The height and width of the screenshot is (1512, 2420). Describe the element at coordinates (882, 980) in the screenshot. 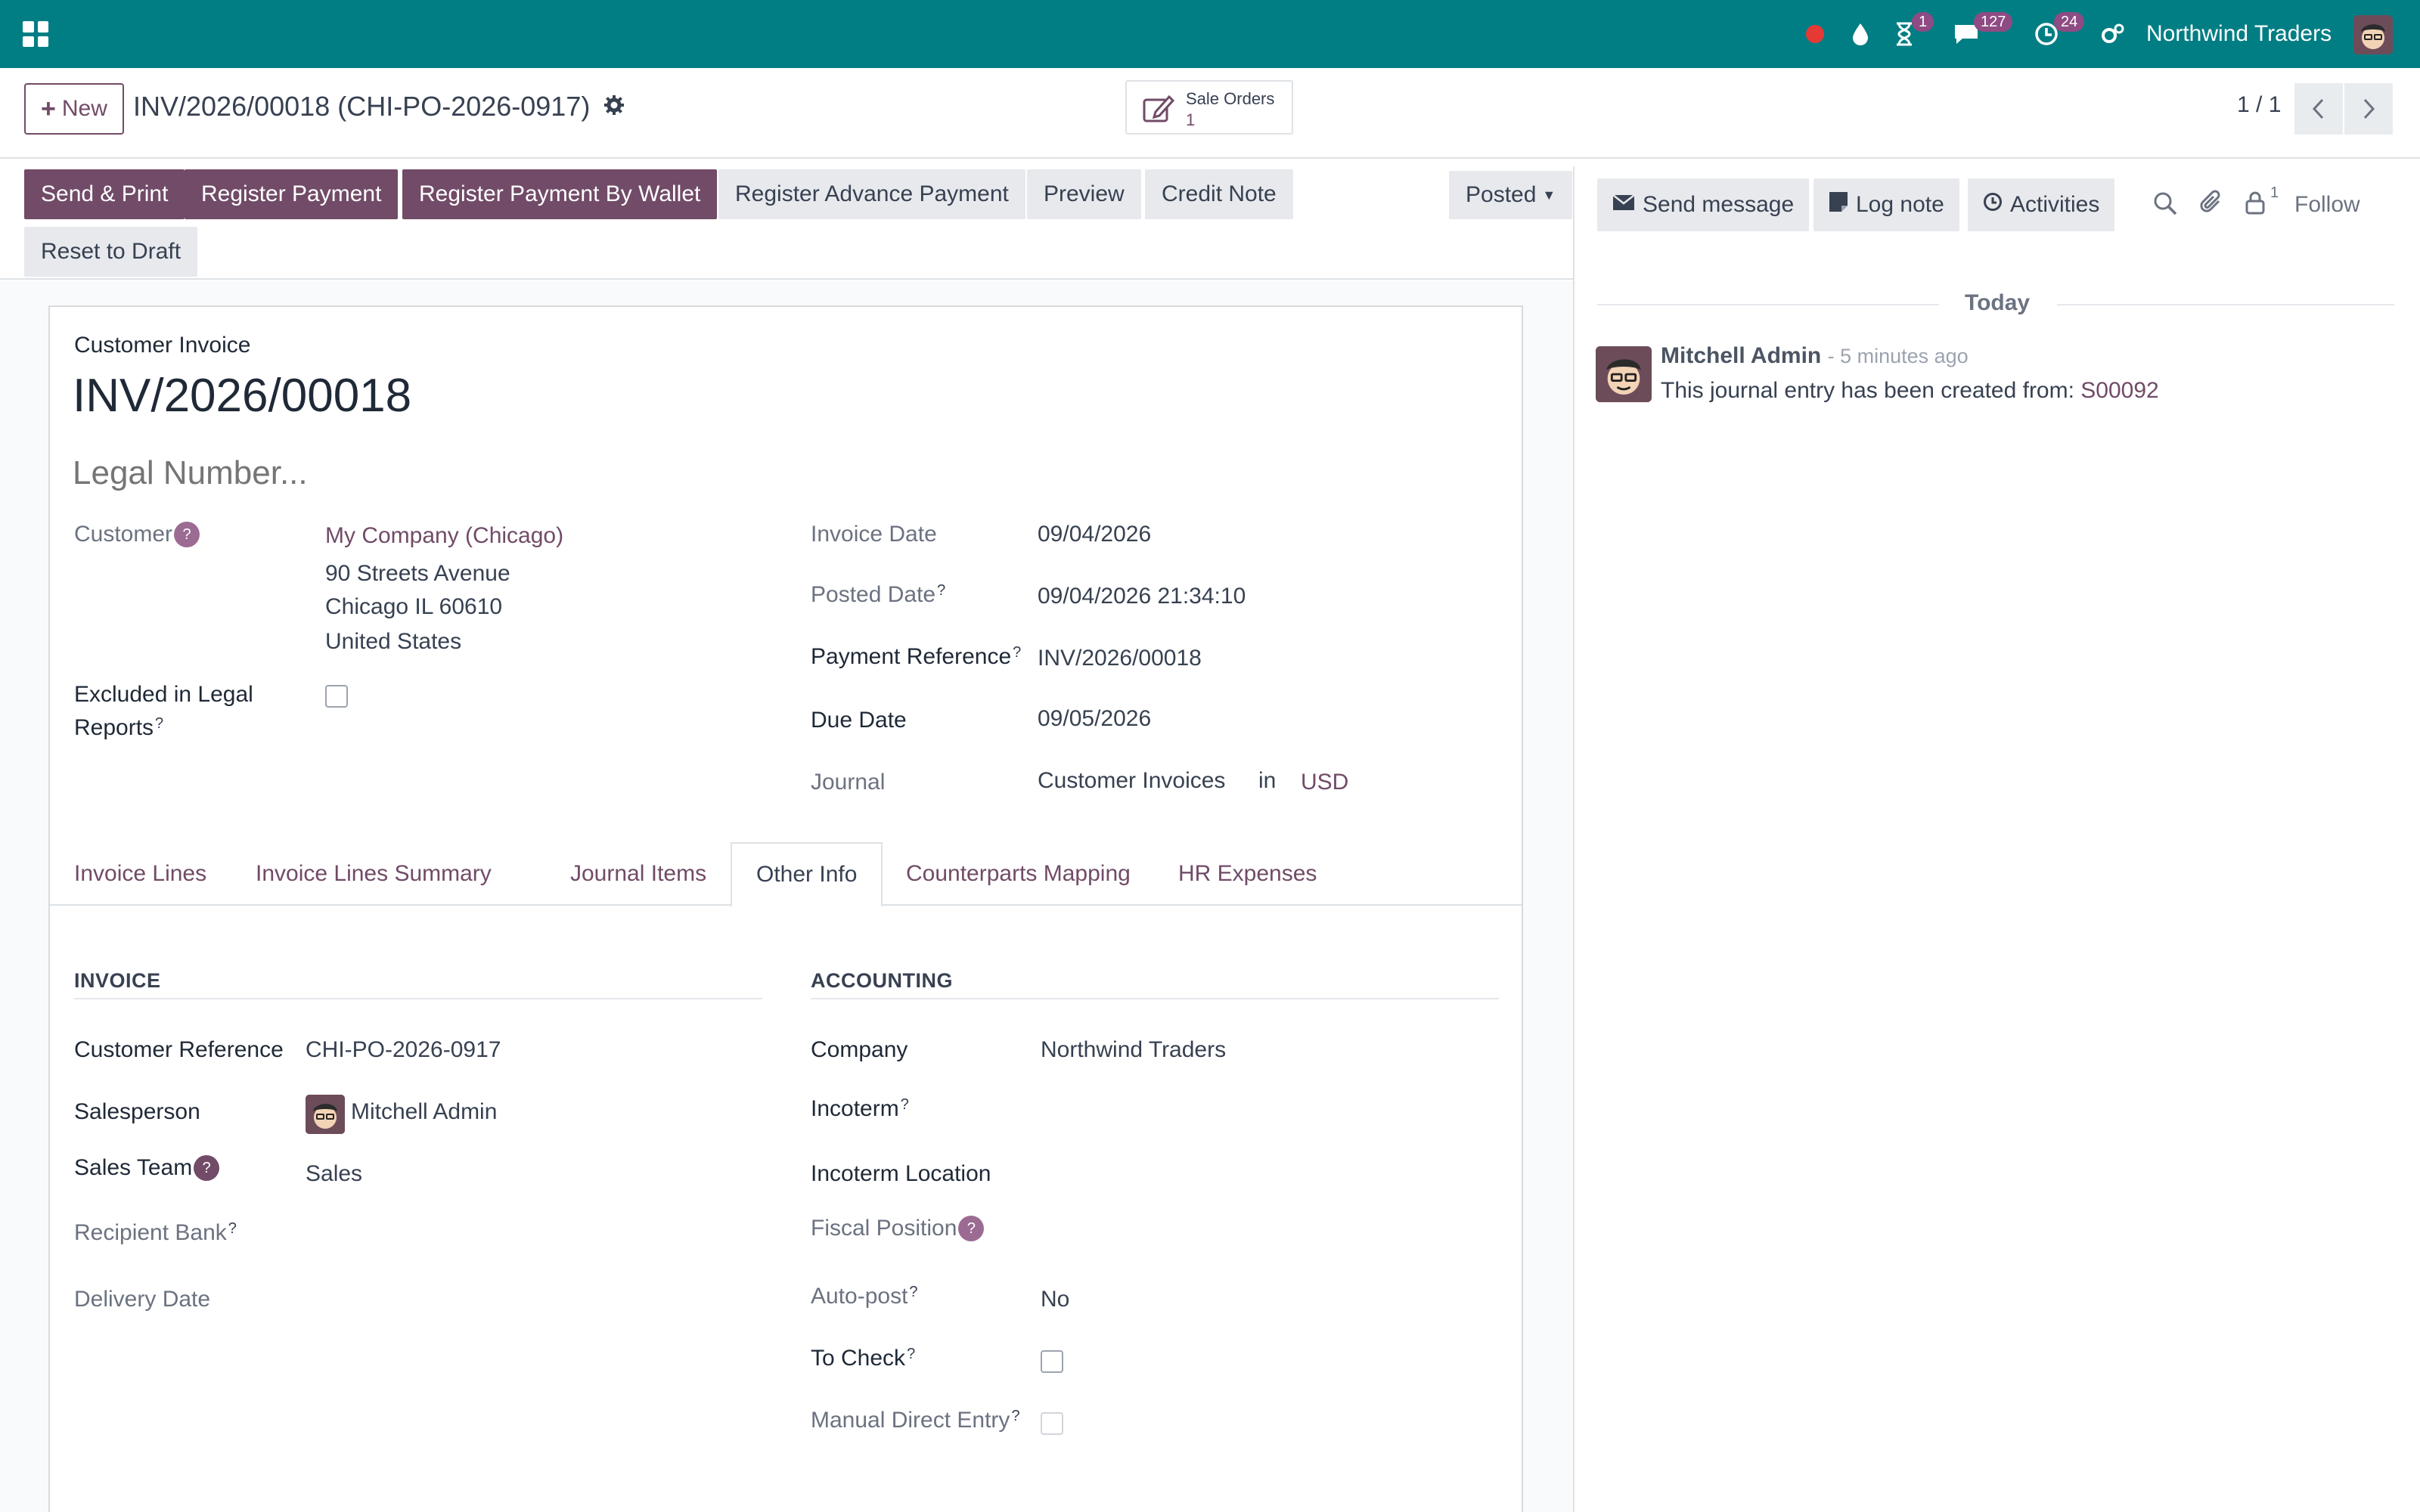

I see `accounting-section-title: ACCOUNTING` at that location.